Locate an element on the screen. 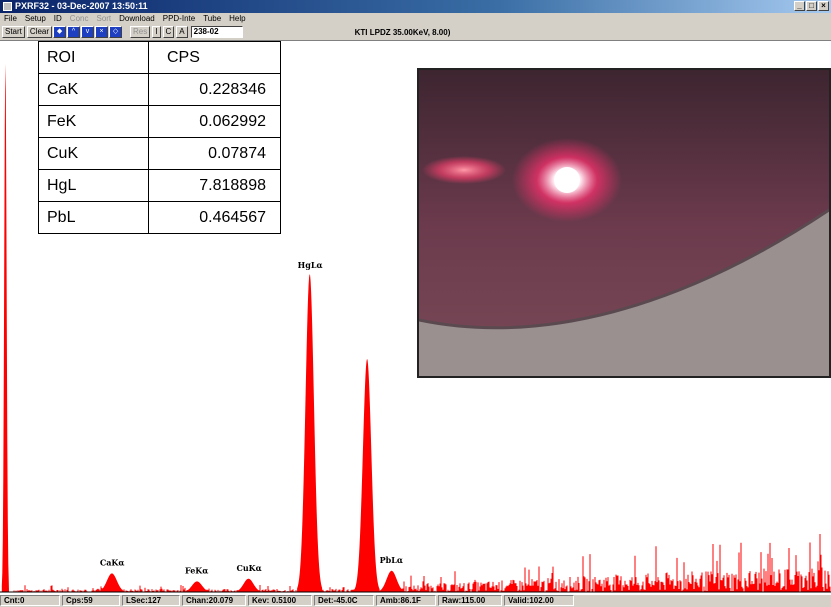  menu-file: File is located at coordinates (10, 18).